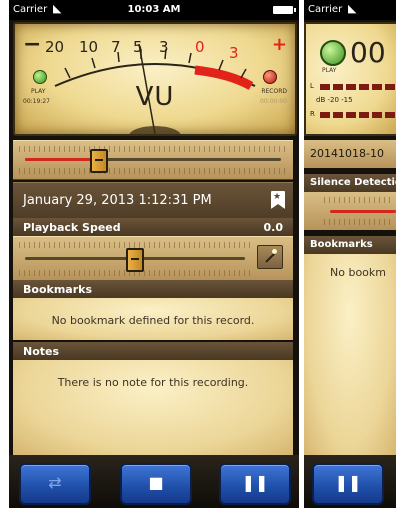  I want to click on recording-date: January 29, 2013 1:12:31 PM, so click(117, 200).